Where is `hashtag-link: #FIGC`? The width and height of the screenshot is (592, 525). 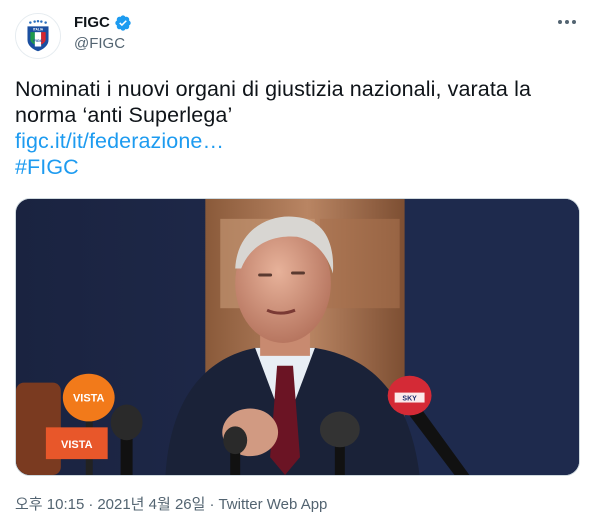 hashtag-link: #FIGC is located at coordinates (295, 167).